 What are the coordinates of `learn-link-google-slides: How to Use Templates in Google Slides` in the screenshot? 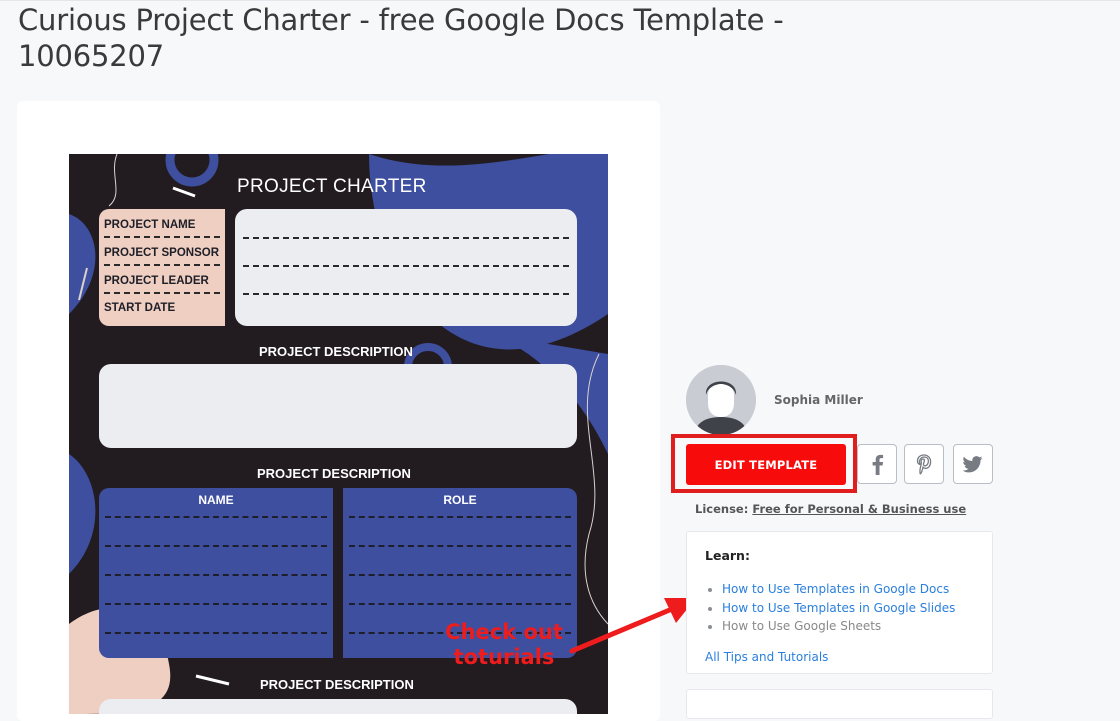 It's located at (830, 608).